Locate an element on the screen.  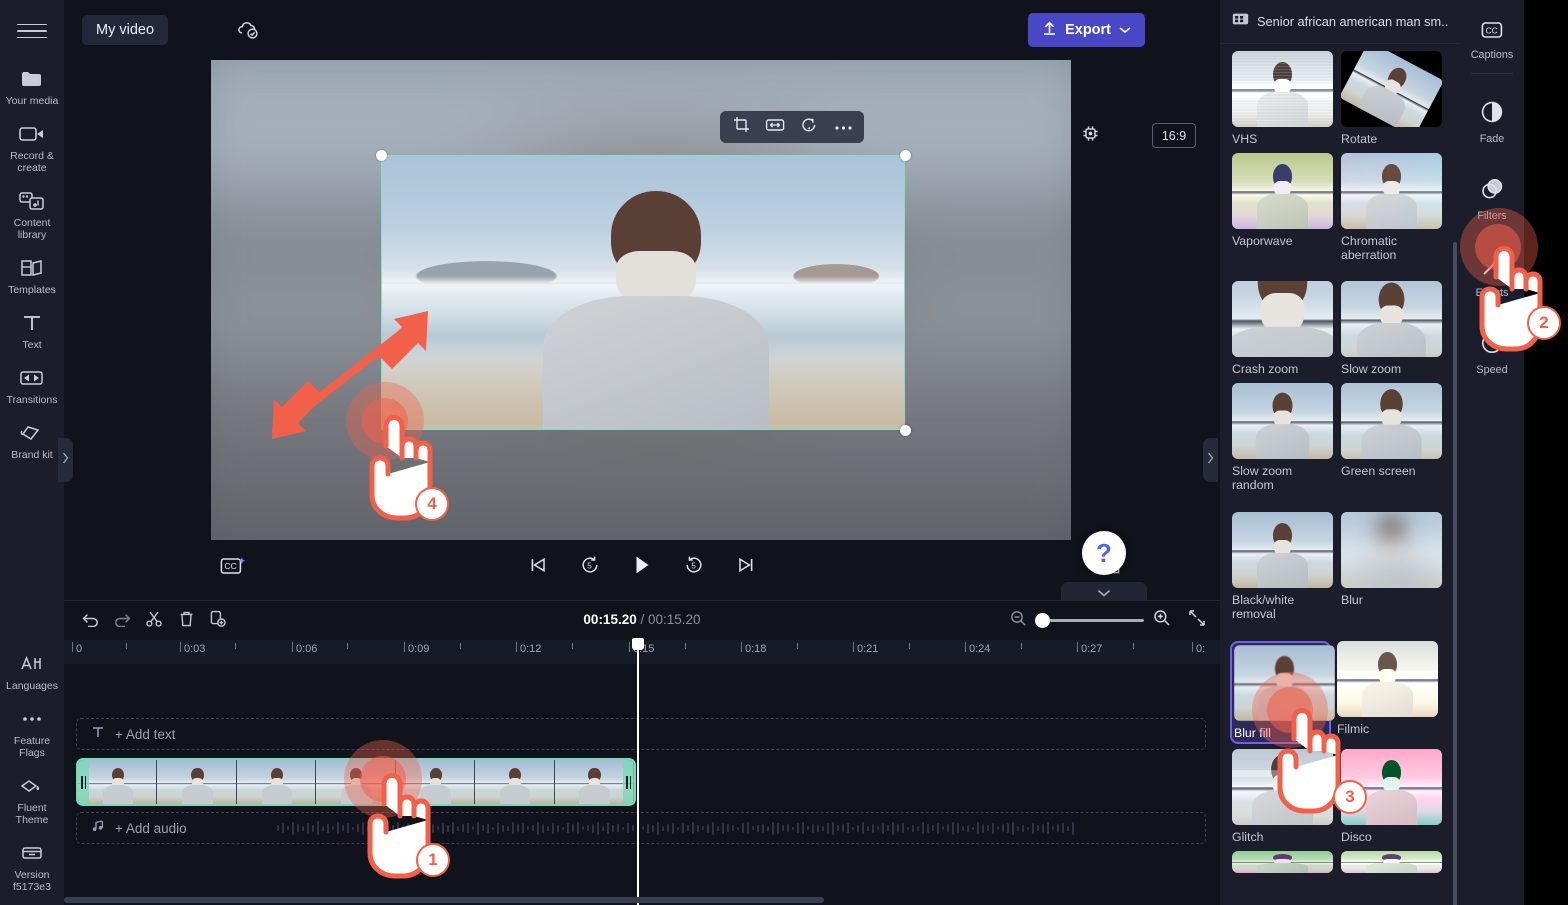
paint-bucket-icon is located at coordinates (32, 786).